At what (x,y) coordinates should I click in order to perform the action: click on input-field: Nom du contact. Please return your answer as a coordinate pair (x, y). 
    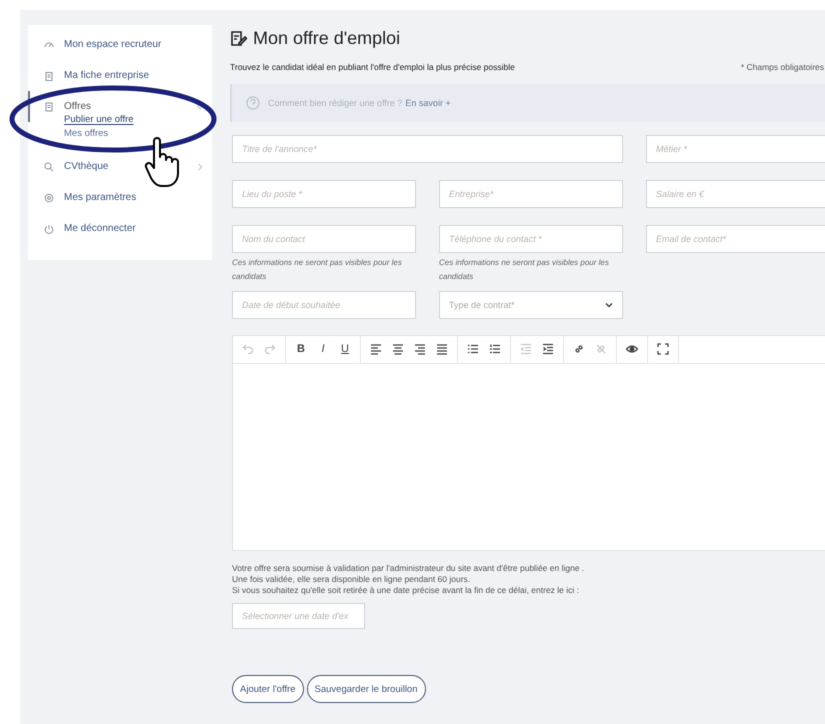
    Looking at the image, I should click on (324, 239).